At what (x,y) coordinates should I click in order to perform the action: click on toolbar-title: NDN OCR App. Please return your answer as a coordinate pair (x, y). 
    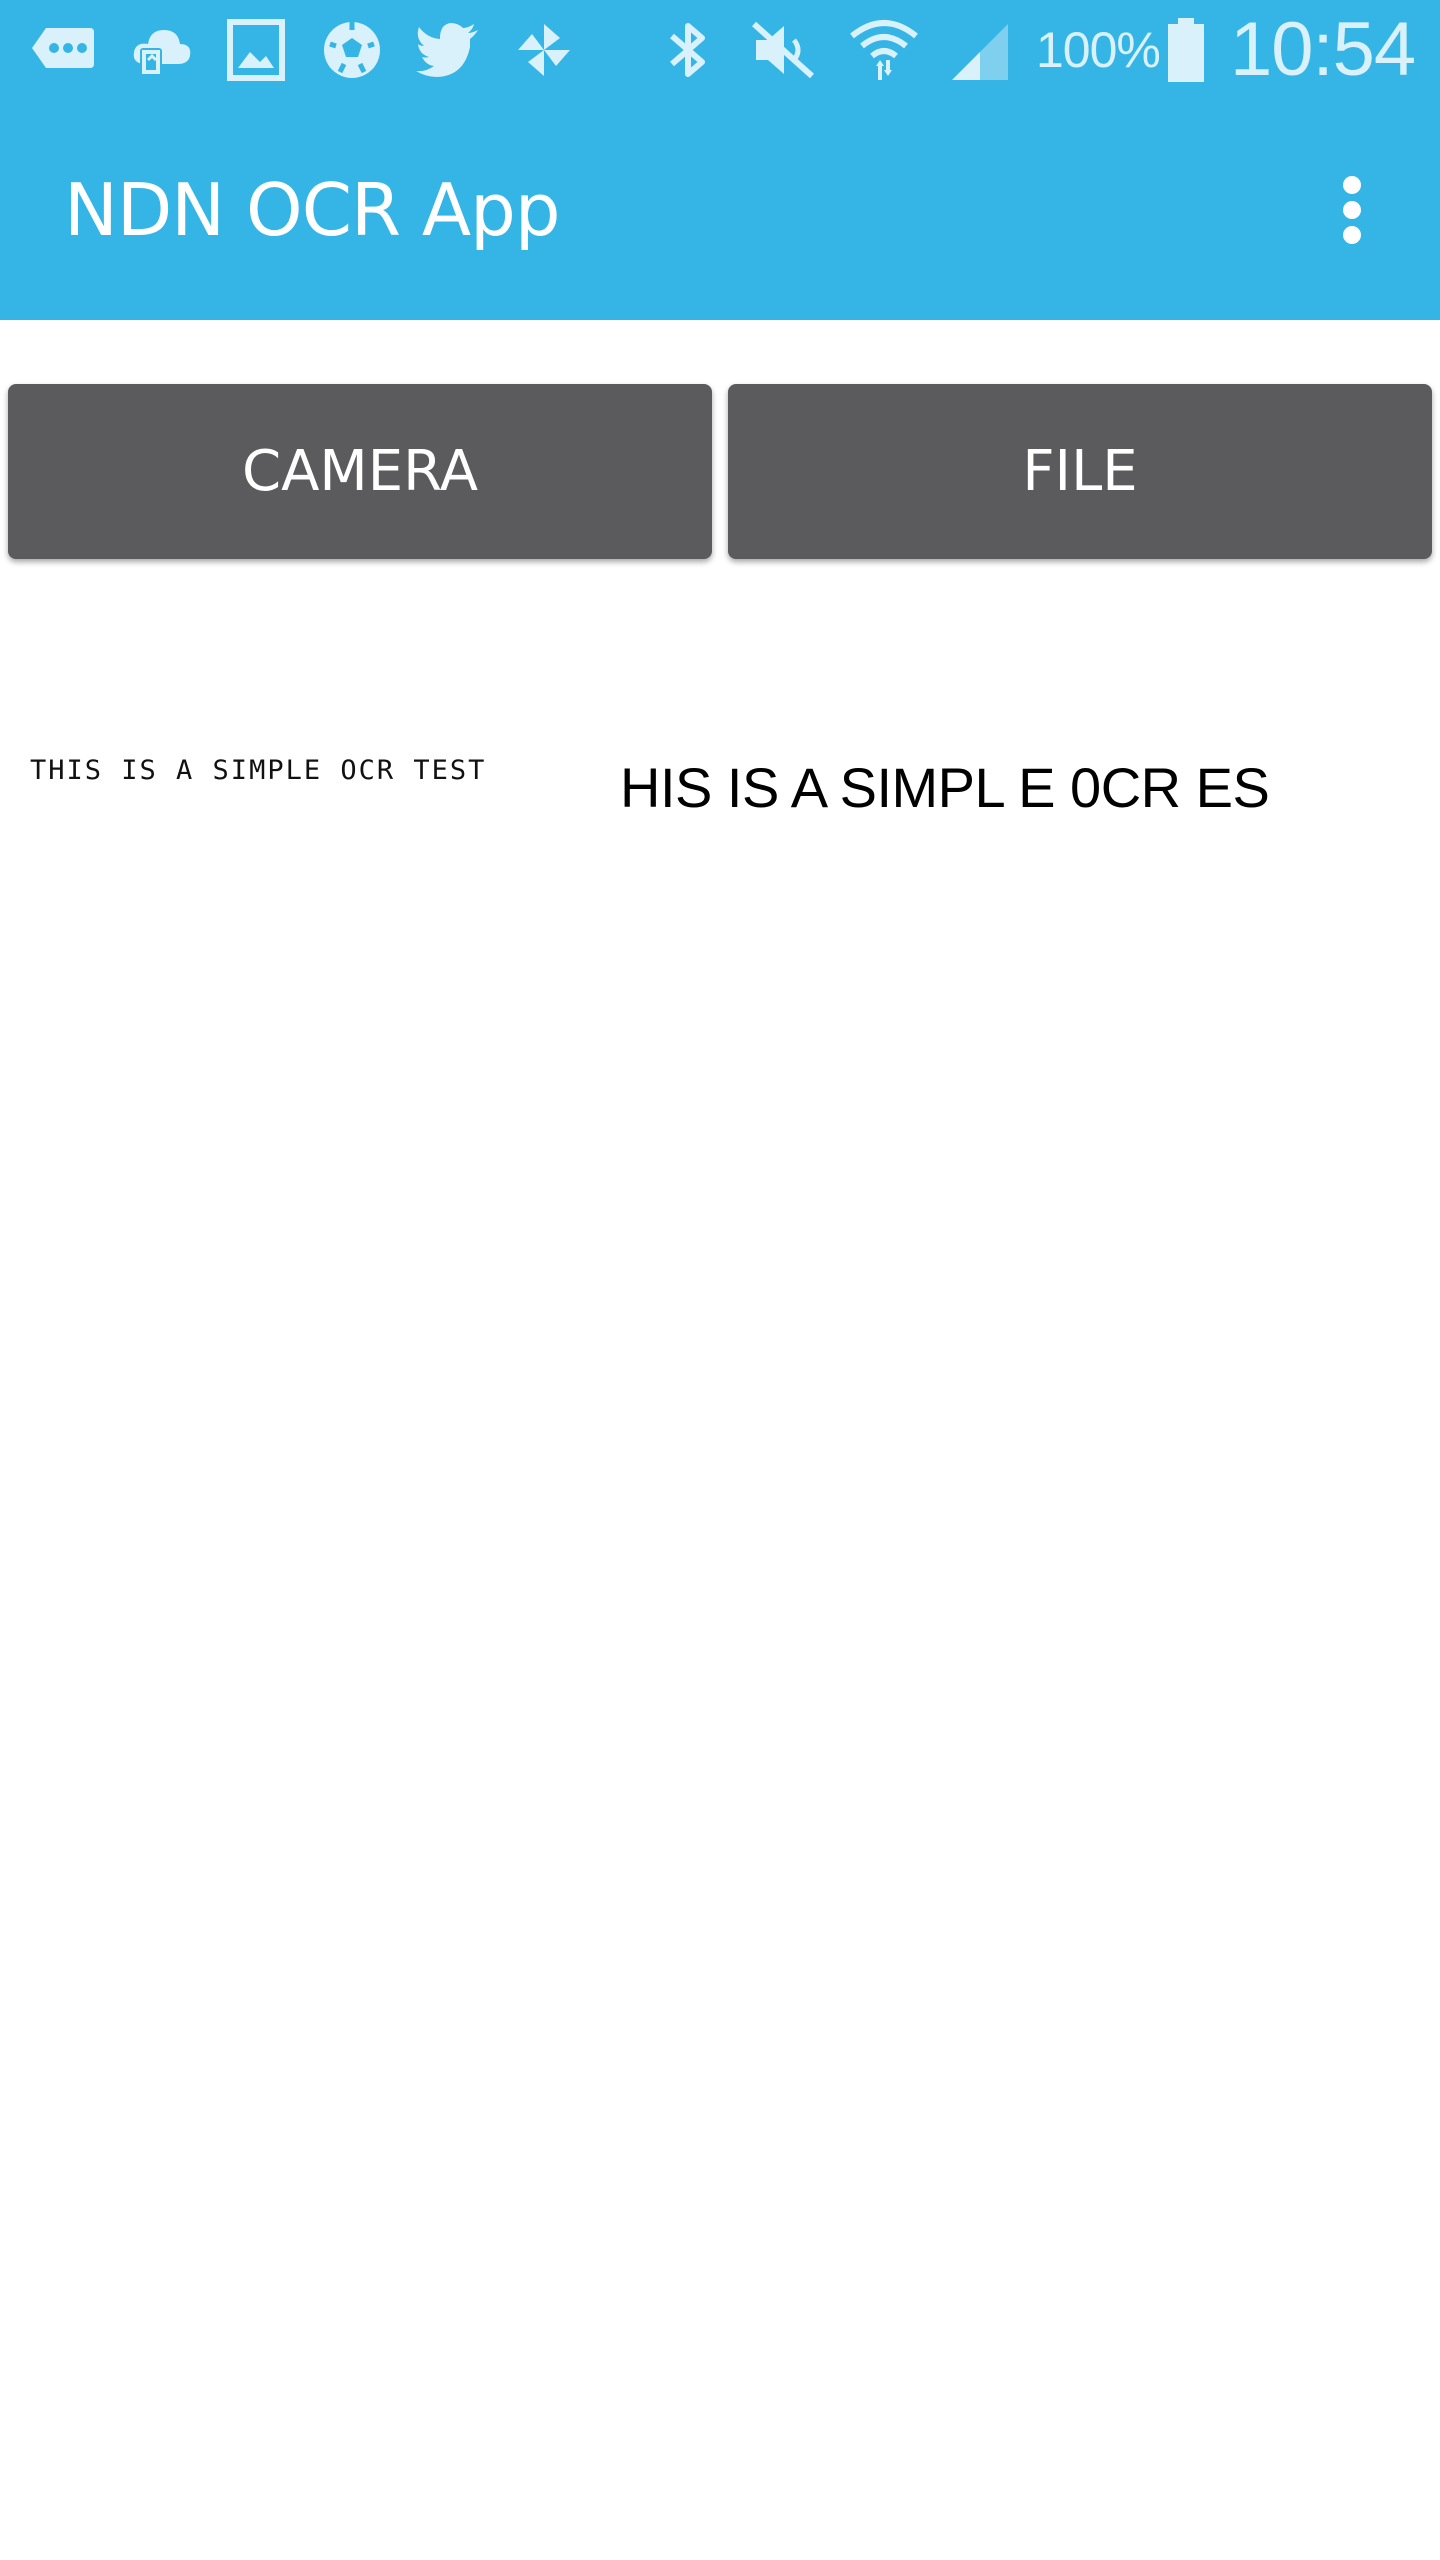
    Looking at the image, I should click on (312, 210).